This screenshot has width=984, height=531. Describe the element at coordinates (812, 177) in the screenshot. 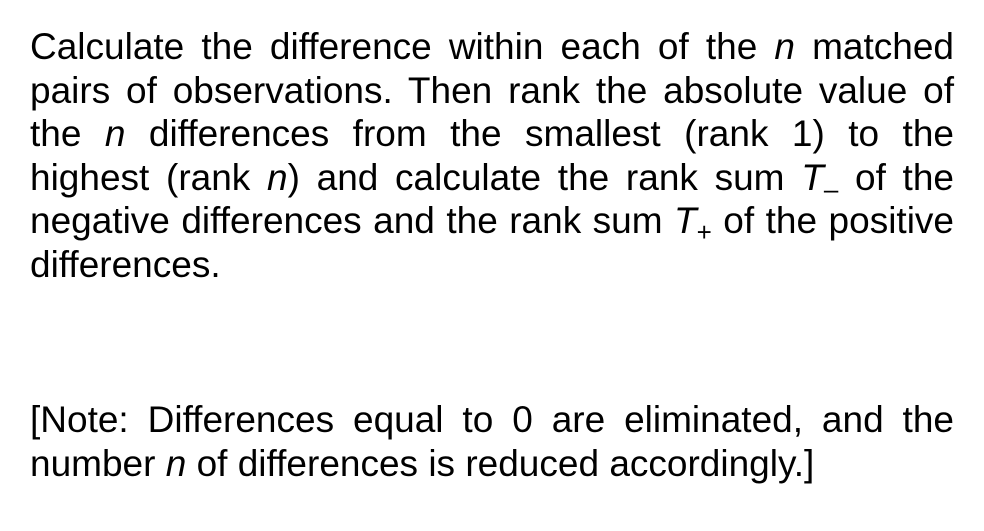

I see `variable-t-minus: T` at that location.